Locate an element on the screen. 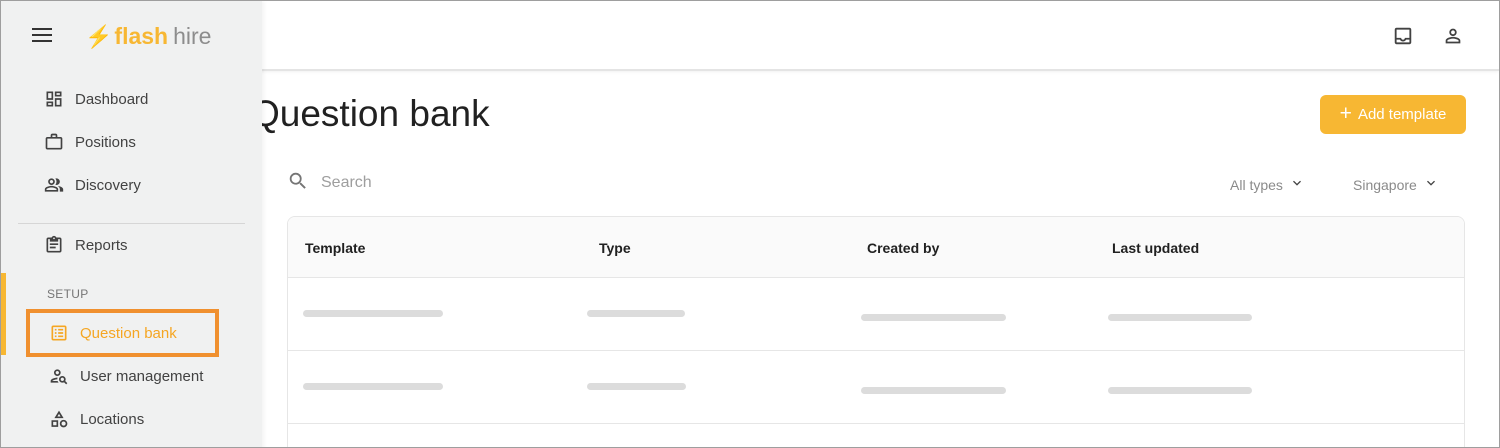  sidebar-item-user-management: User management is located at coordinates (131, 376).